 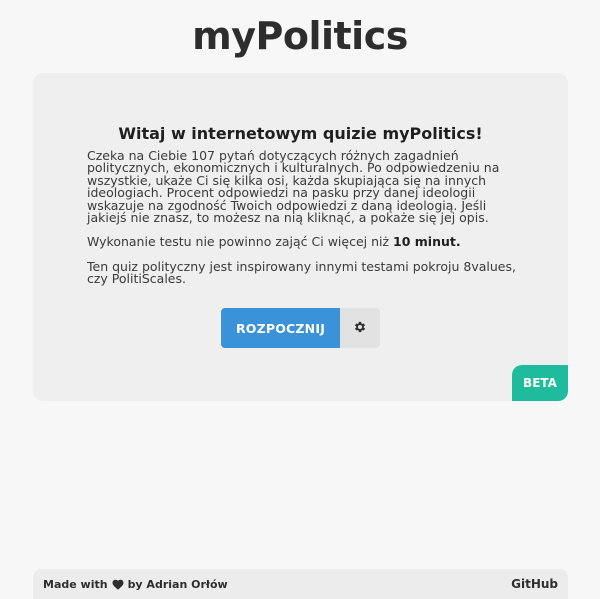 I want to click on footer-credit: Made with by Adrian Orłów, so click(x=135, y=584).